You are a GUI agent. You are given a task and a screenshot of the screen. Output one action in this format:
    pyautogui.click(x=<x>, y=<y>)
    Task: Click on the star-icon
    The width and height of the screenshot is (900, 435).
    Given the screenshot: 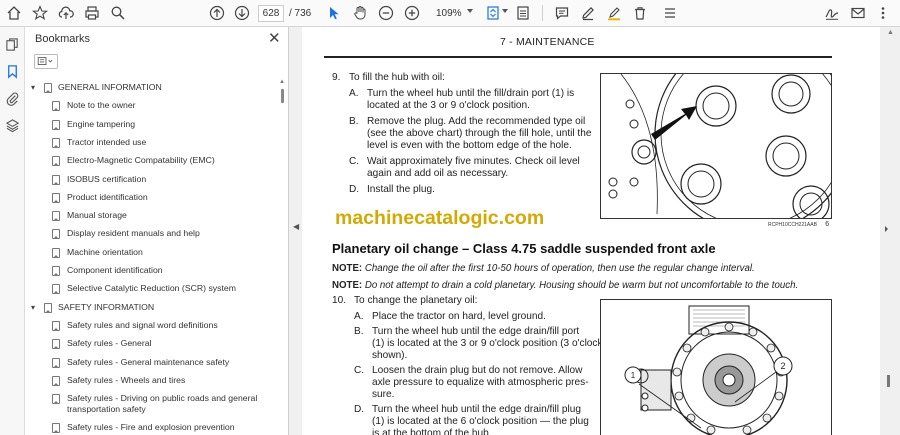 What is the action you would take?
    pyautogui.click(x=40, y=13)
    